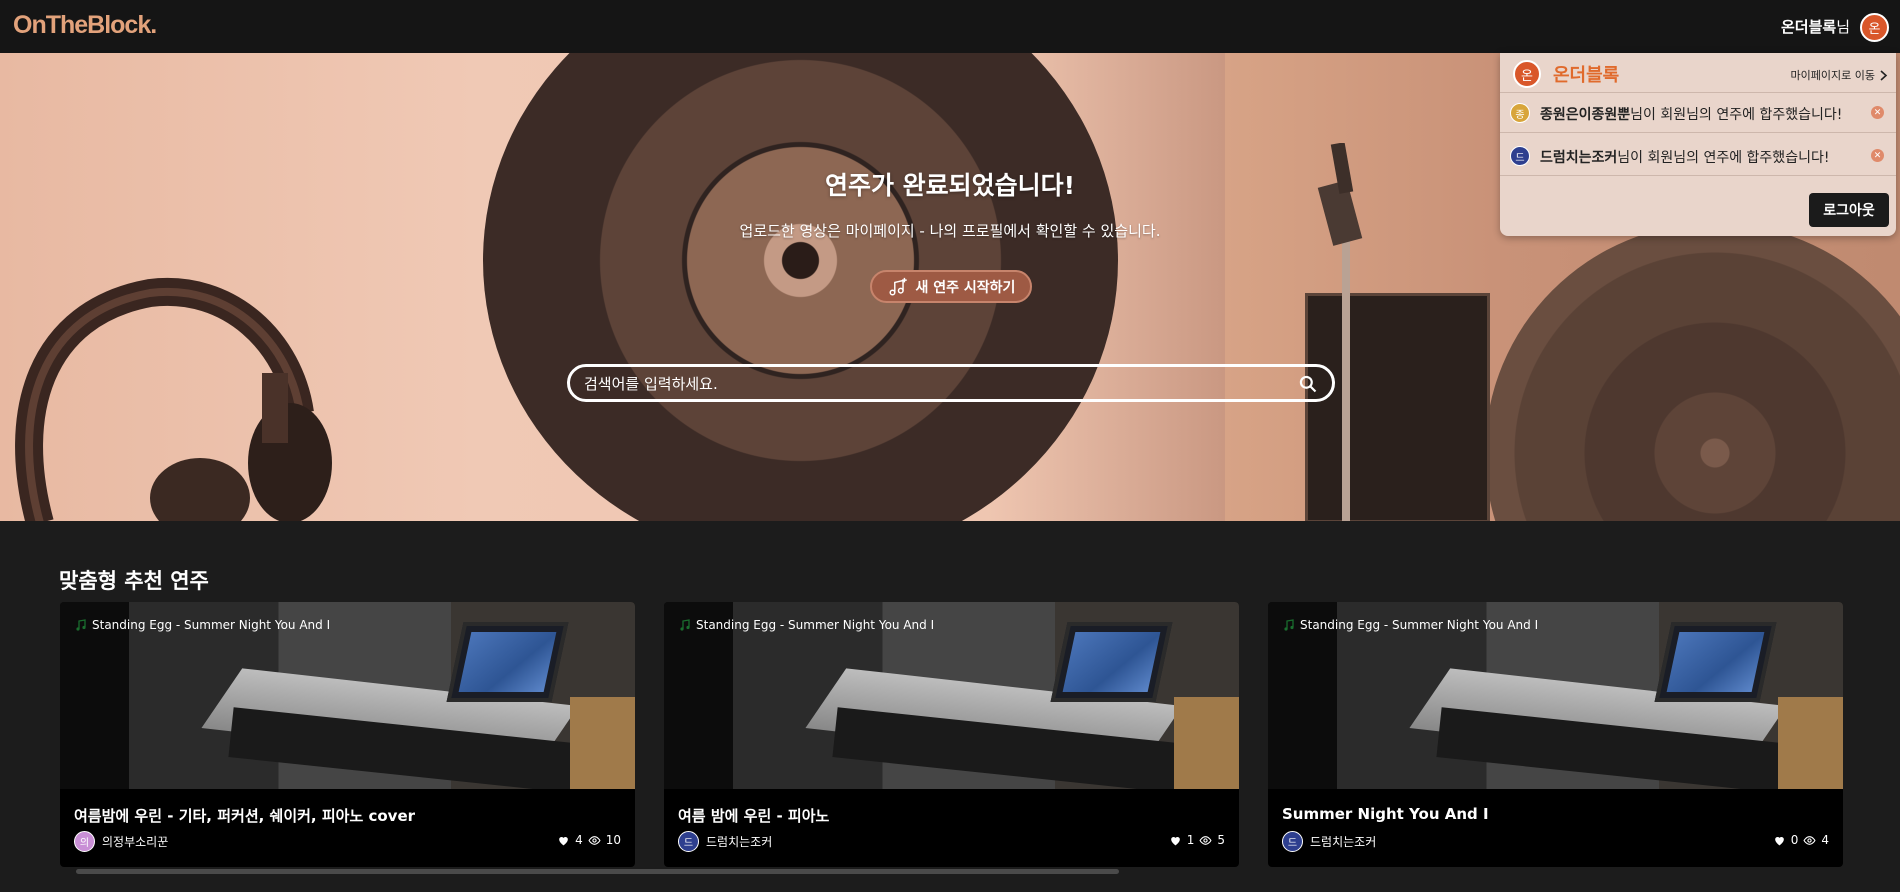 The image size is (1900, 892). I want to click on horizontal-scrollbar, so click(597, 871).